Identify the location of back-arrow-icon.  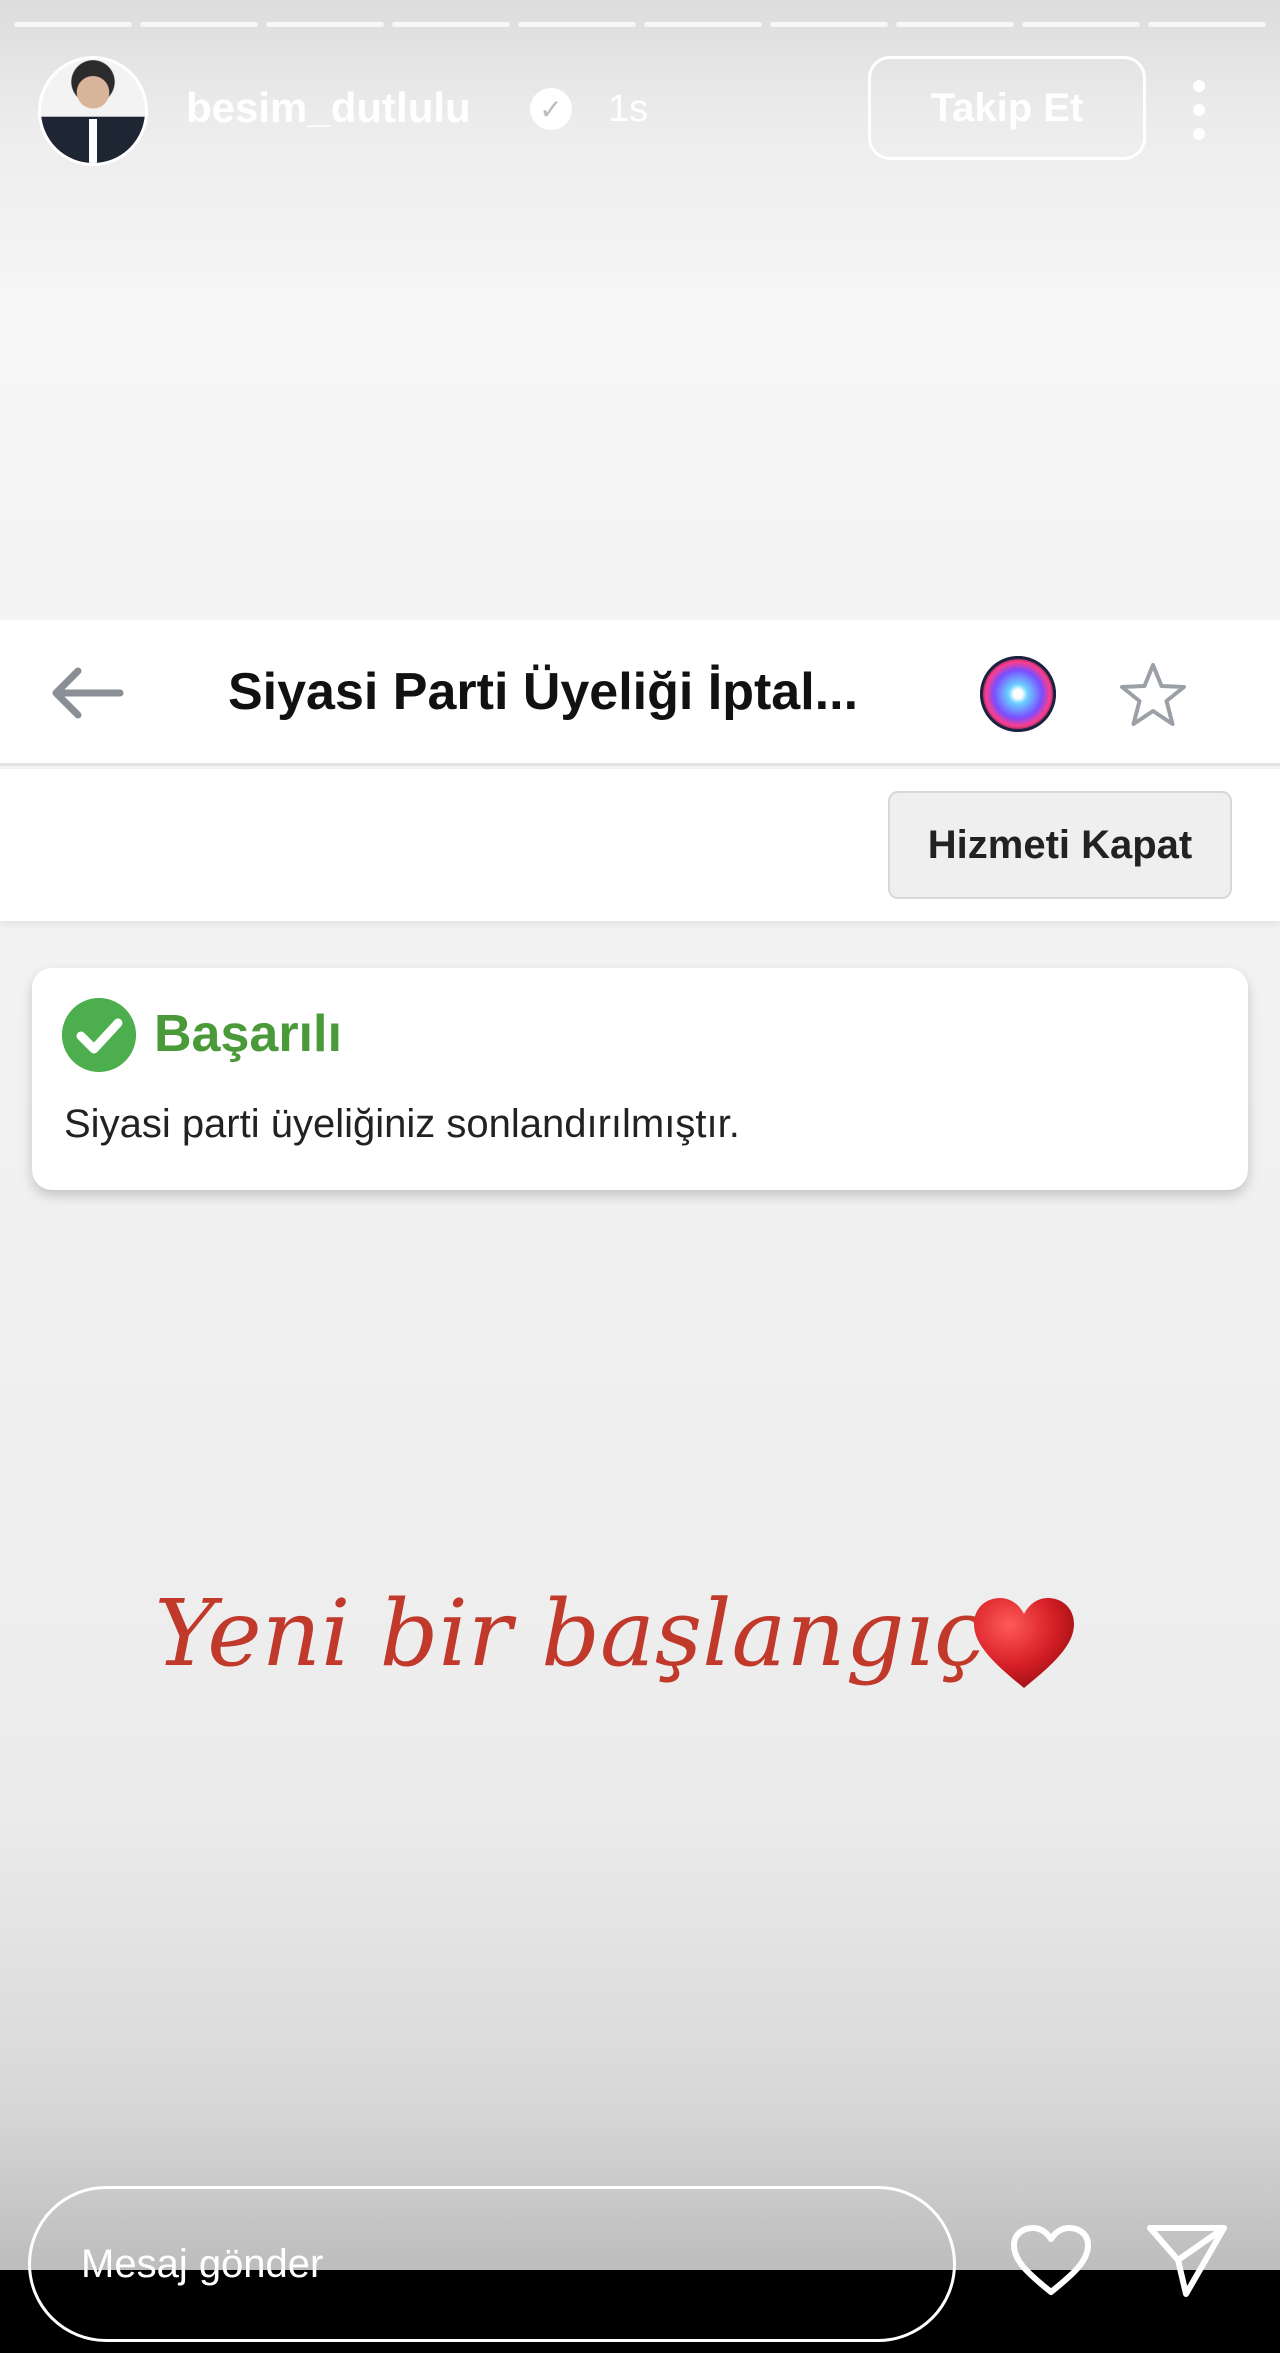
(86, 693).